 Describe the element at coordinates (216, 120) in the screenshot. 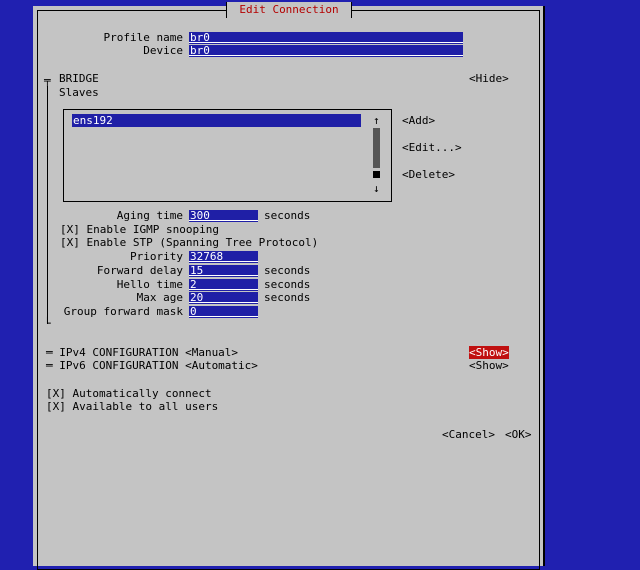

I see `slave-list-item: ens192` at that location.